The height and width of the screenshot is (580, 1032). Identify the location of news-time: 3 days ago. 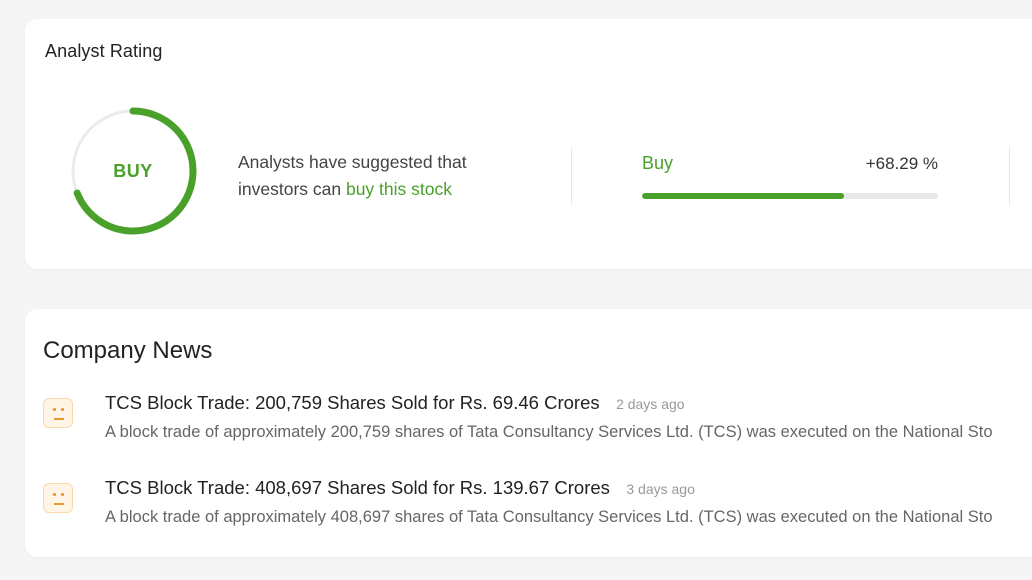
(660, 489).